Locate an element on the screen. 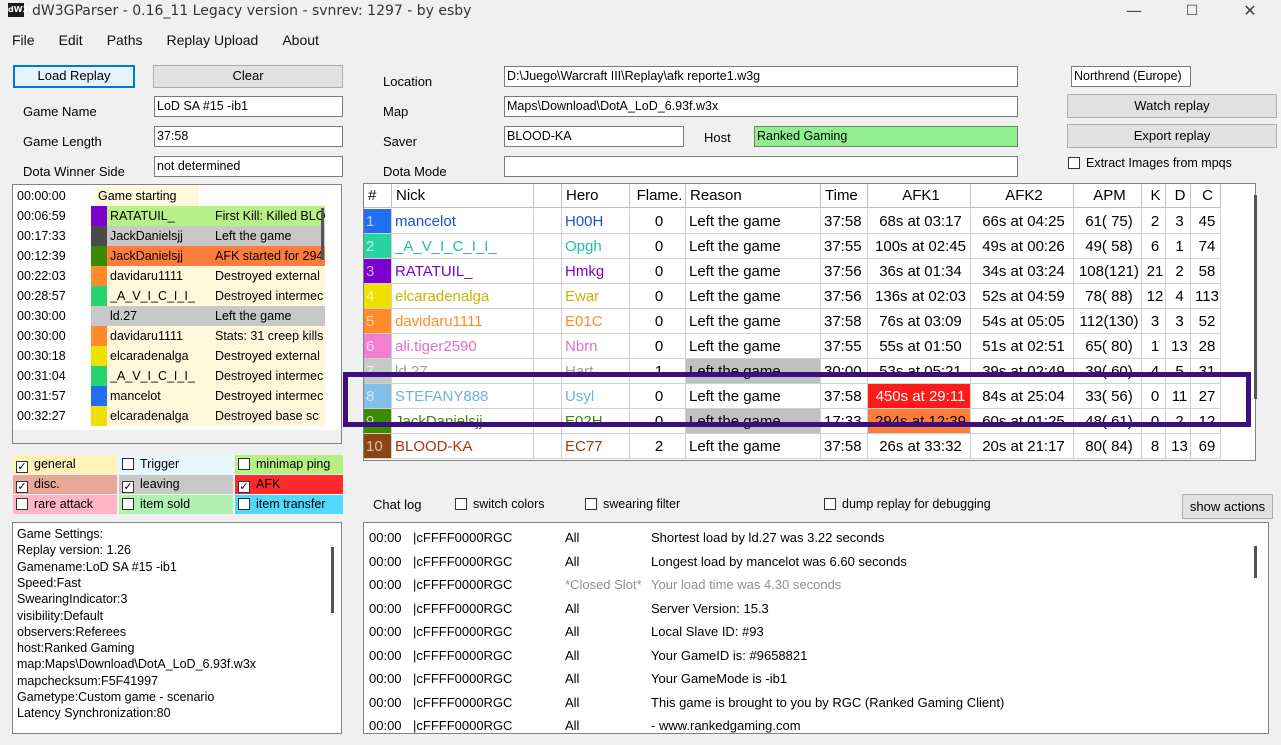 The image size is (1281, 745). event-row: 00:22:03 davidaru1111 Destroyed external is located at coordinates (170, 276).